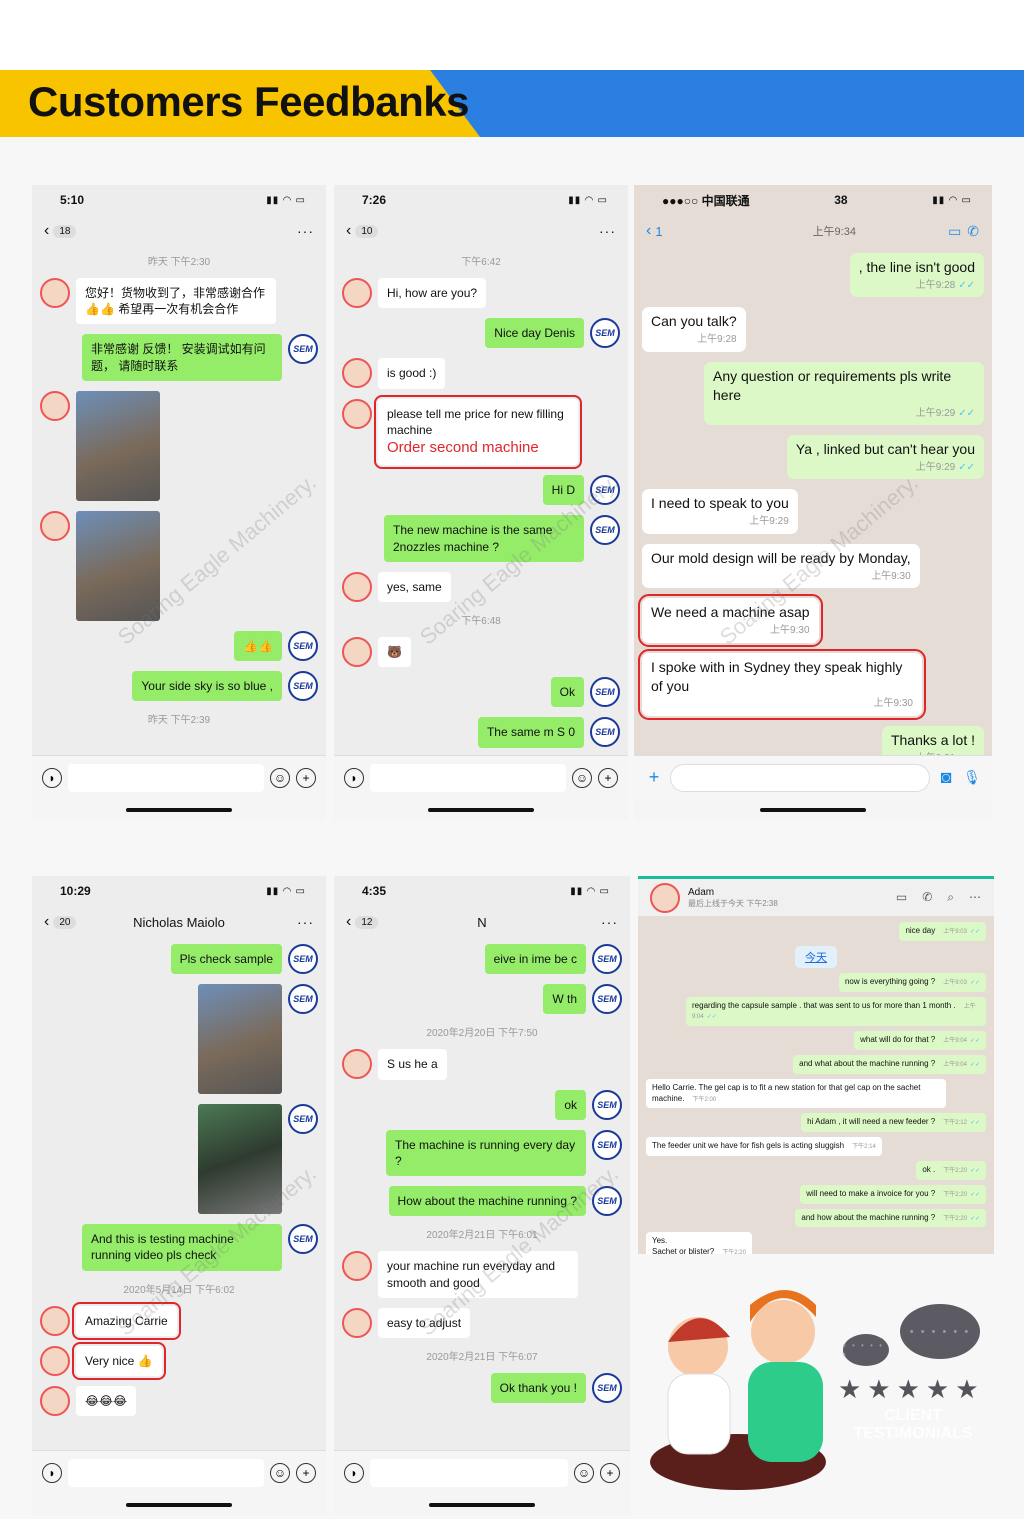 The height and width of the screenshot is (1519, 1024). I want to click on time-text: 上午9:31, so click(935, 754).